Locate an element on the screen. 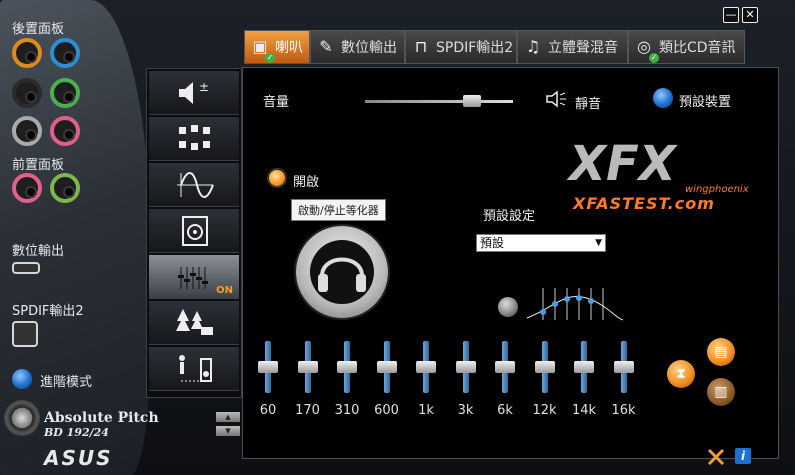 The height and width of the screenshot is (475, 795). save-preset-button: ▤ is located at coordinates (721, 352).